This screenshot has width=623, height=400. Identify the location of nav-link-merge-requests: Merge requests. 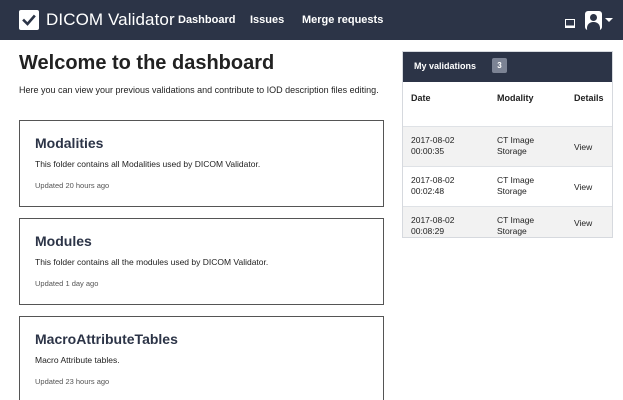
(342, 20).